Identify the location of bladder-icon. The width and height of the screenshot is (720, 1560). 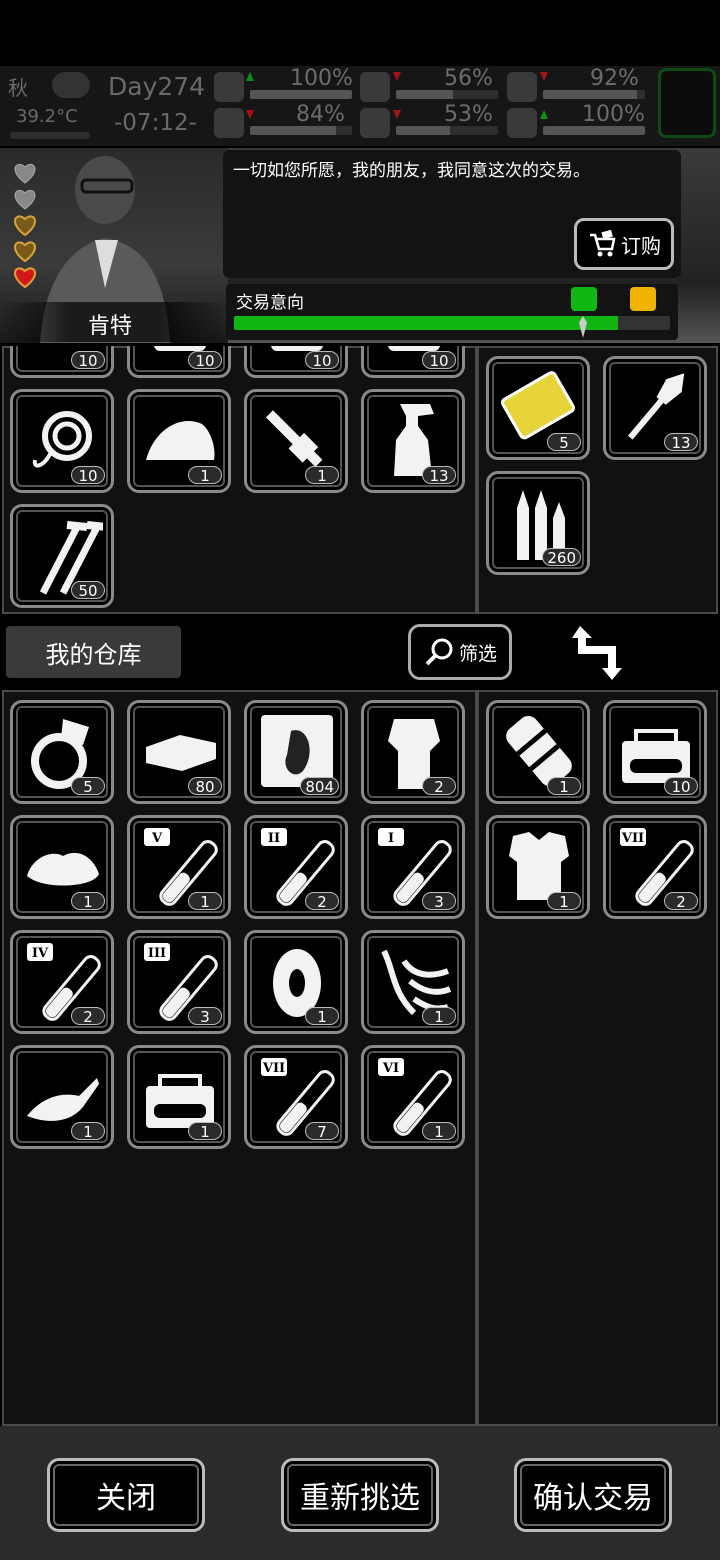
(522, 87).